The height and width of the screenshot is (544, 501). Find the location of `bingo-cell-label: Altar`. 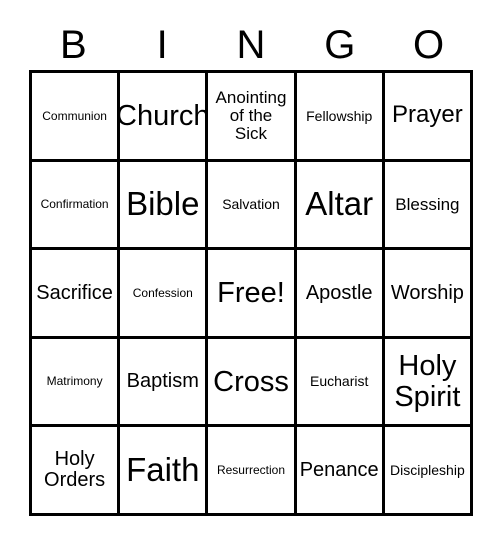

bingo-cell-label: Altar is located at coordinates (339, 204).